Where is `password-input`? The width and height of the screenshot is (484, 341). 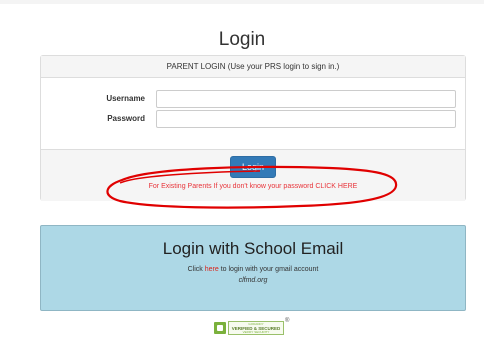 password-input is located at coordinates (306, 119).